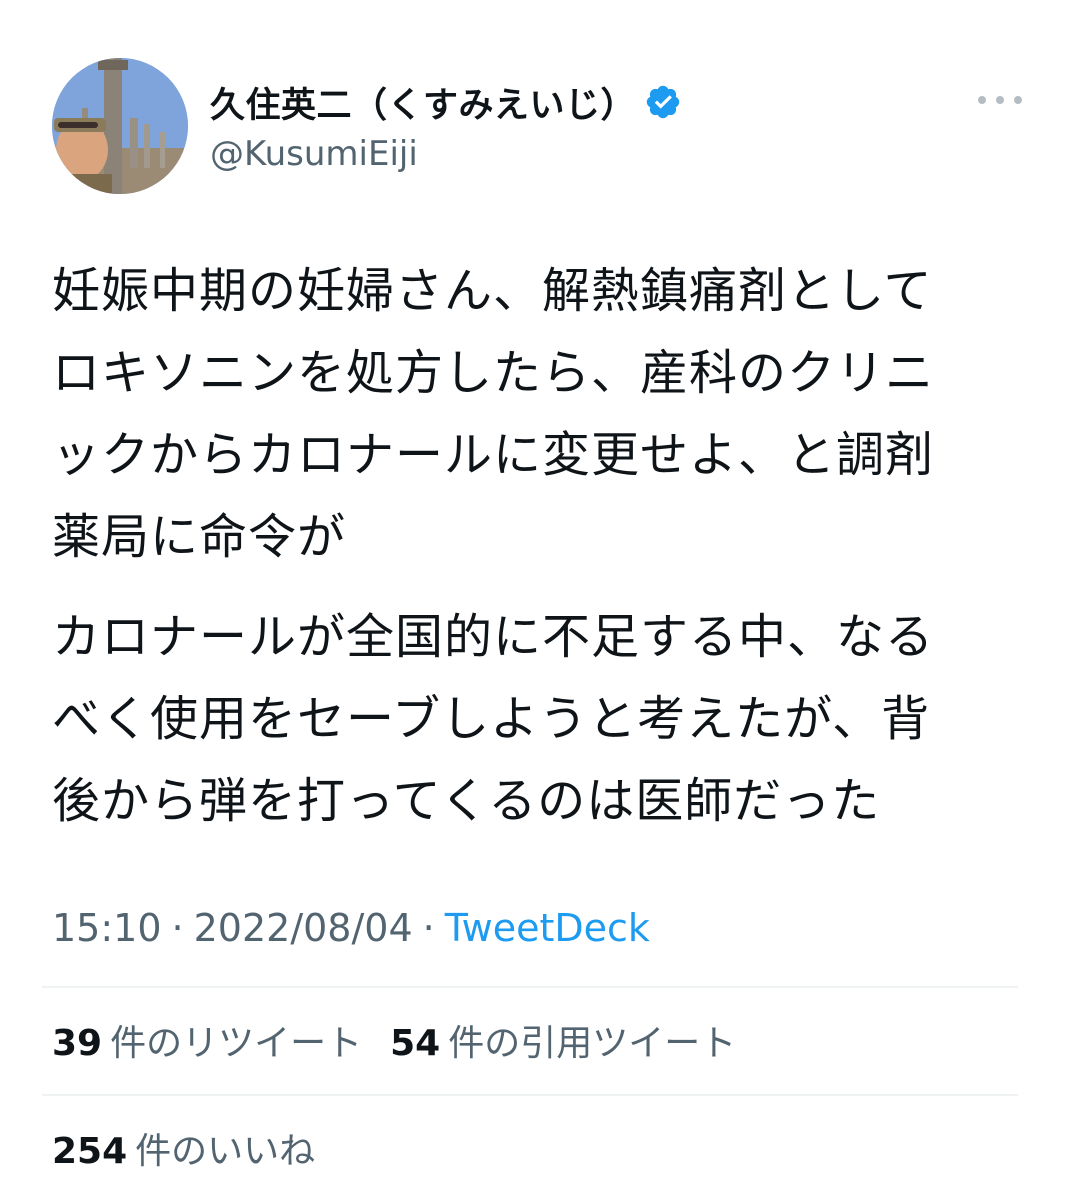  Describe the element at coordinates (77, 1043) in the screenshot. I see `retweets-count: 39` at that location.